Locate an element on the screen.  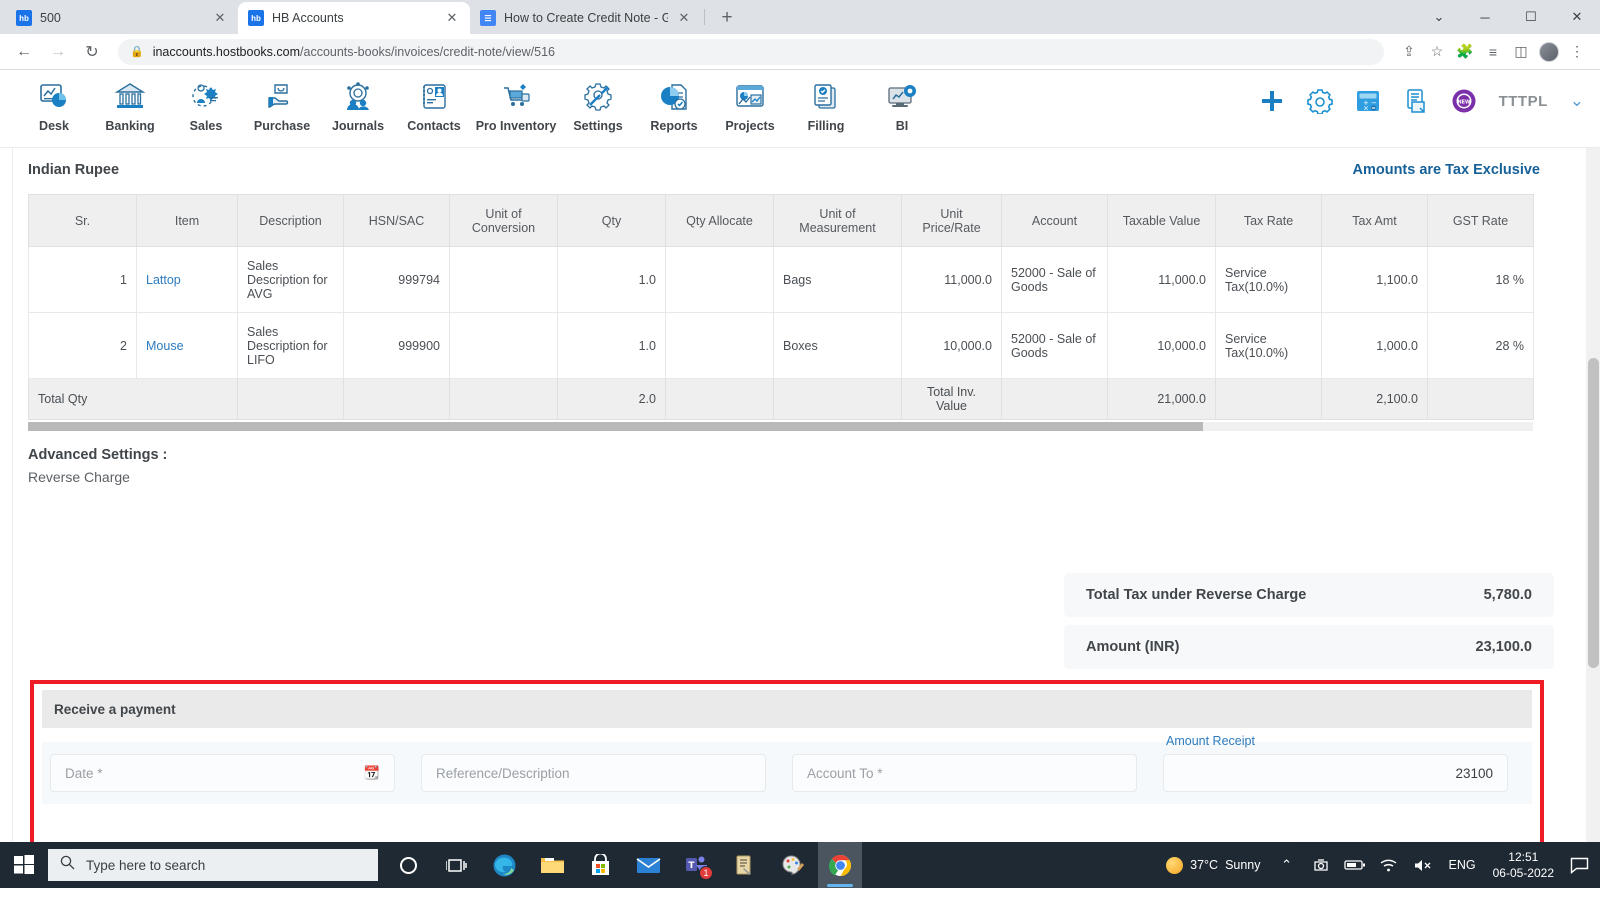
scrollbar-thumb is located at coordinates (1593, 513).